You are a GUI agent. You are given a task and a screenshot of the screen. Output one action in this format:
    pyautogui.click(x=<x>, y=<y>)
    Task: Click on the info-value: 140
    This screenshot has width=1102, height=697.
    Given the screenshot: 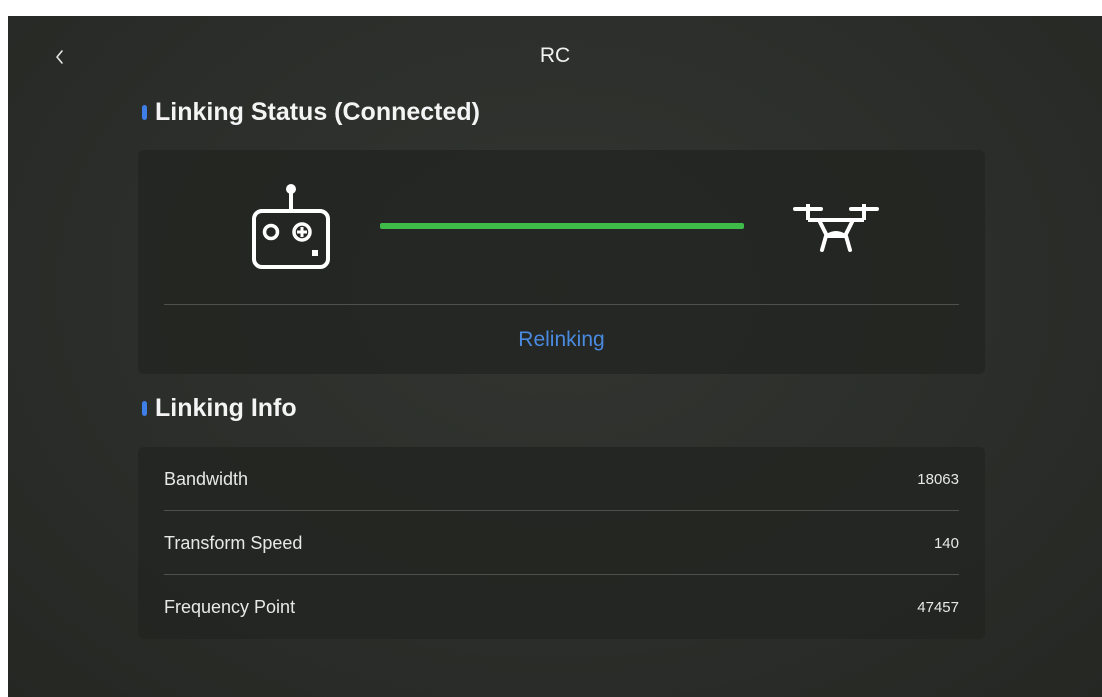 What is the action you would take?
    pyautogui.click(x=946, y=543)
    